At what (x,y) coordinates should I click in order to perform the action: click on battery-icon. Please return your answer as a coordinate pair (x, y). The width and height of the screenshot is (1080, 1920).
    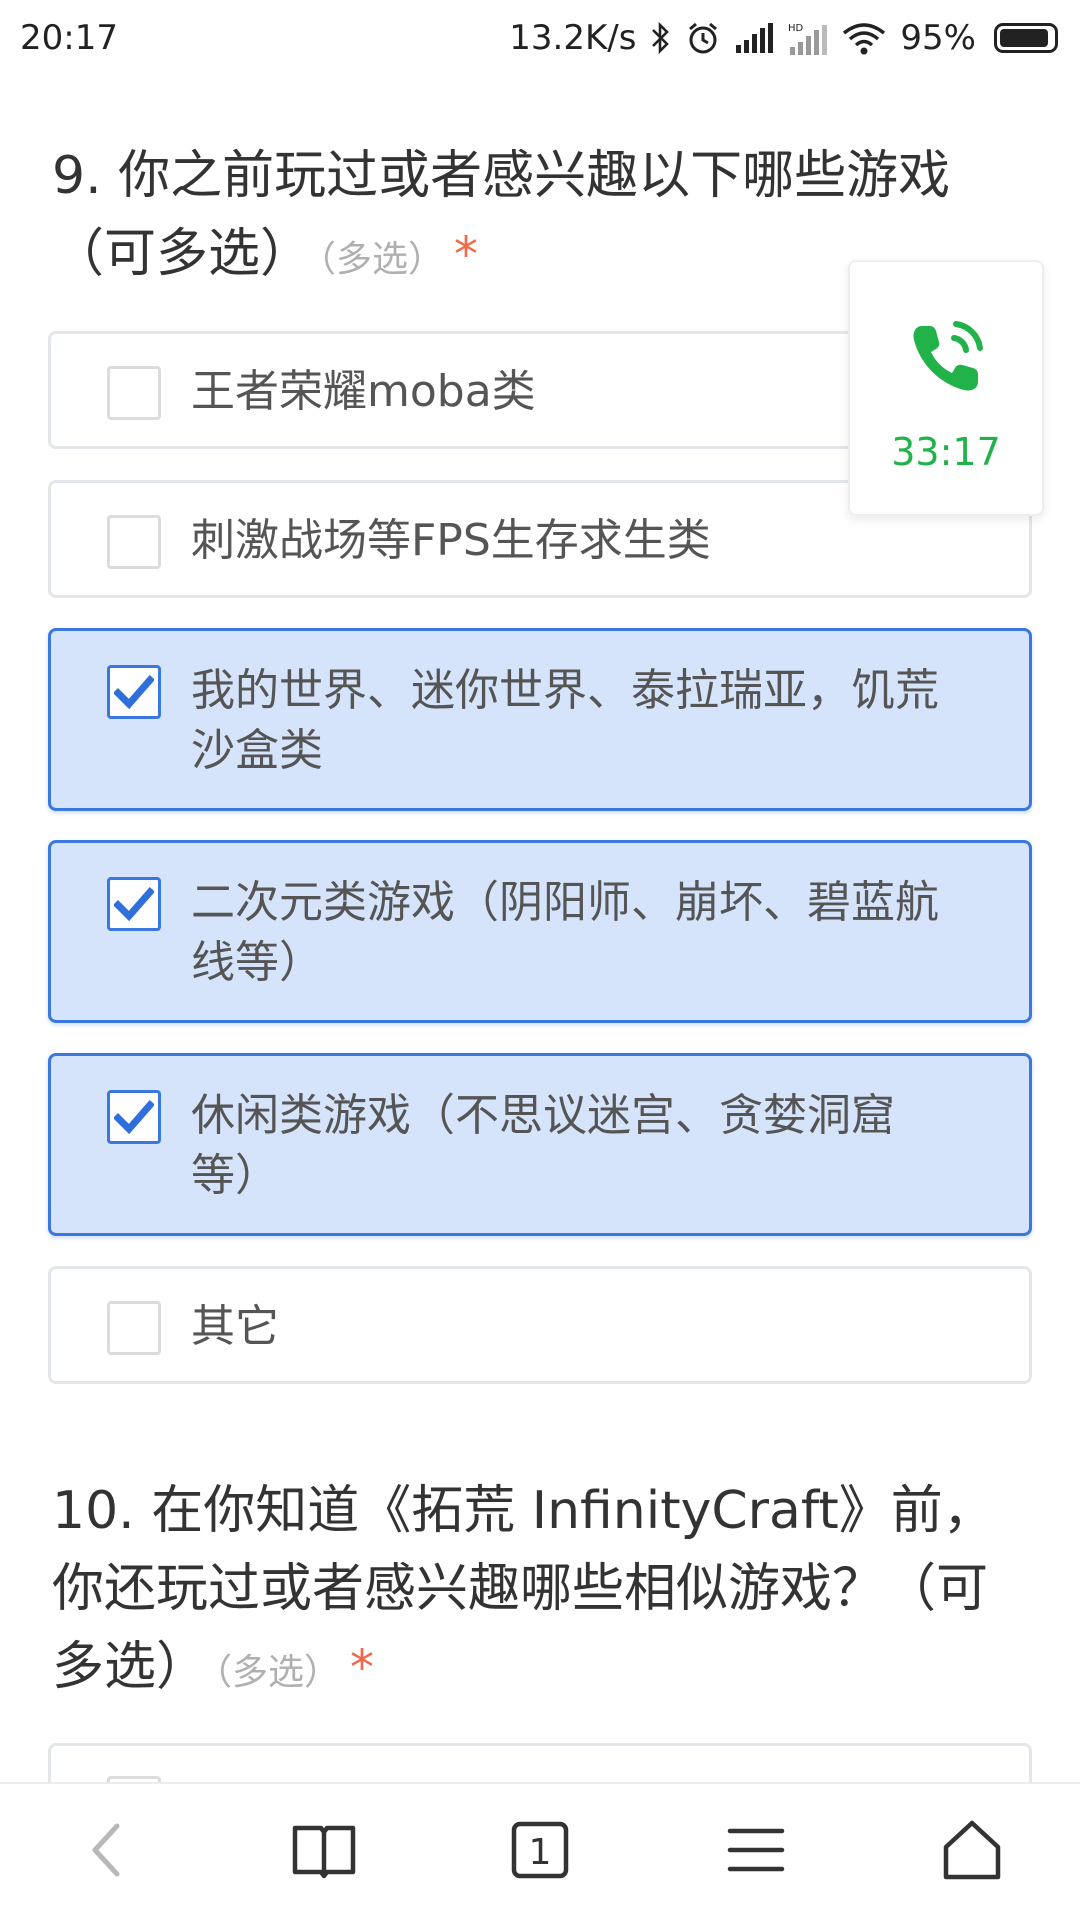
    Looking at the image, I should click on (1026, 38).